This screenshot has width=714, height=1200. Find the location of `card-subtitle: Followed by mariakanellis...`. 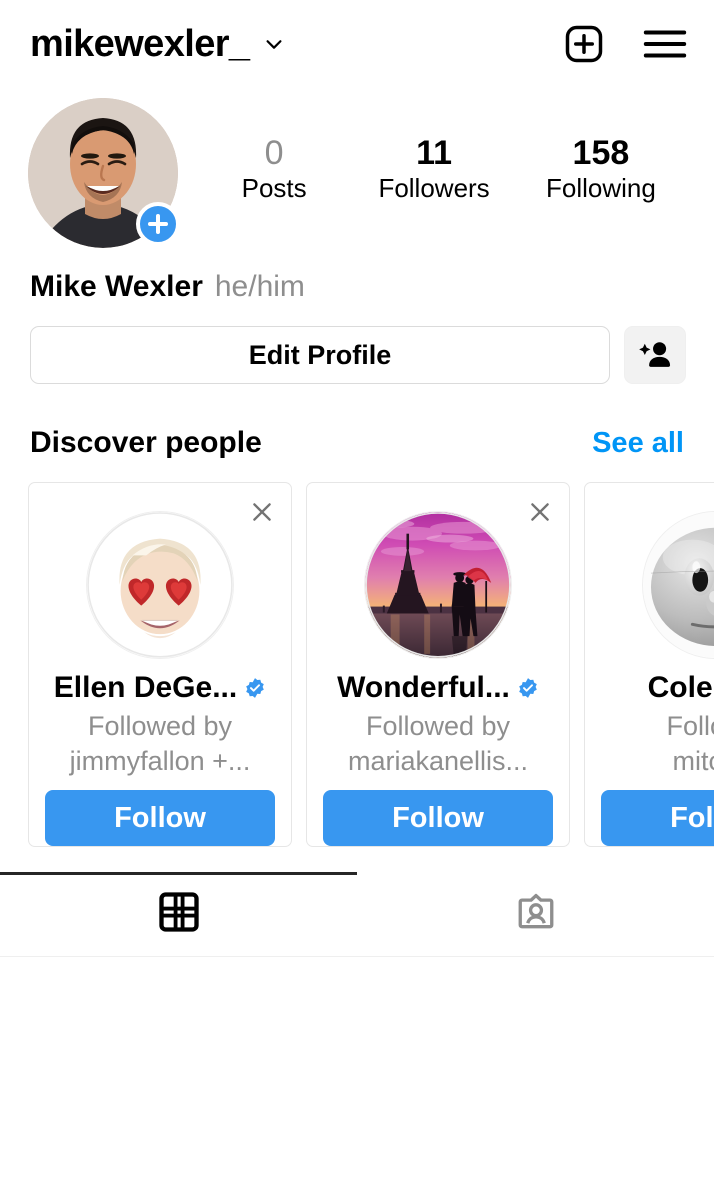

card-subtitle: Followed by mariakanellis... is located at coordinates (438, 744).